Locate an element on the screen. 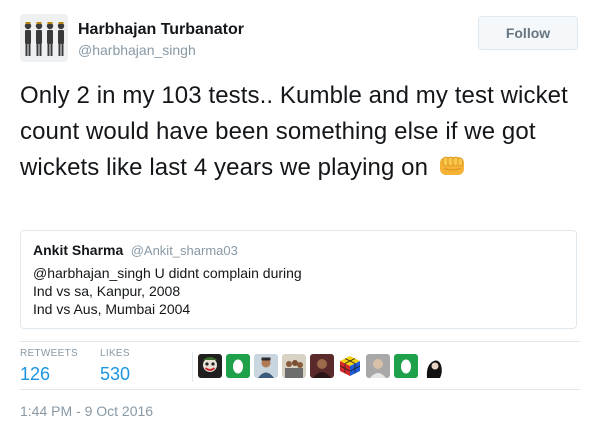 The width and height of the screenshot is (602, 427). stats-divider is located at coordinates (192, 367).